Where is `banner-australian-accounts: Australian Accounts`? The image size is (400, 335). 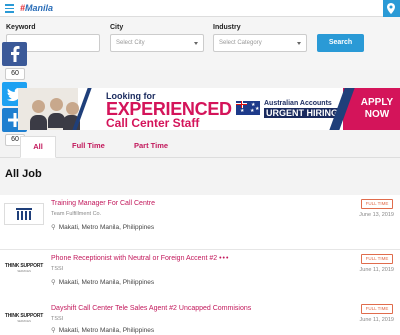 banner-australian-accounts: Australian Accounts is located at coordinates (298, 103).